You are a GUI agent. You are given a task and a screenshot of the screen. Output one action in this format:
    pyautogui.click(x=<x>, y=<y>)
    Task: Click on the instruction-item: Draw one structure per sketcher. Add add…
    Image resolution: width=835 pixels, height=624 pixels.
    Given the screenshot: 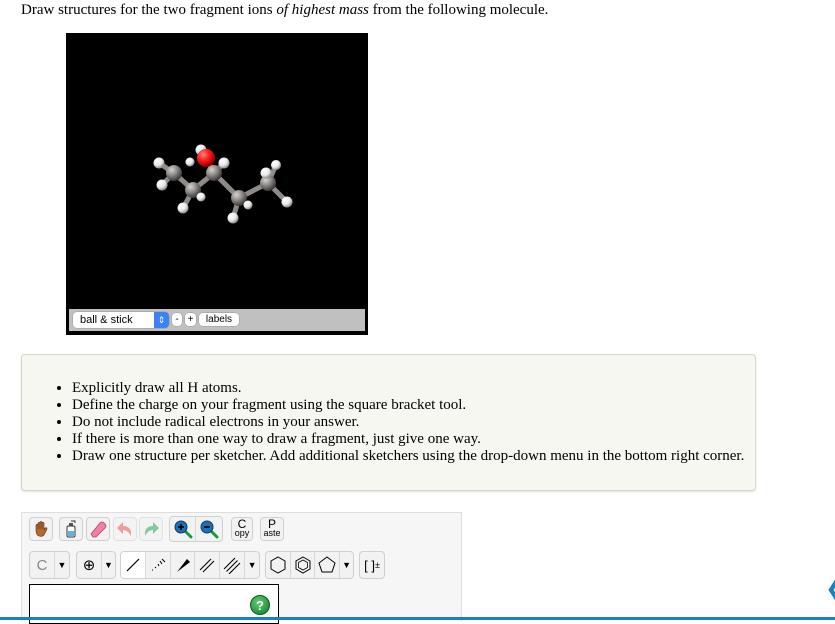 What is the action you would take?
    pyautogui.click(x=408, y=456)
    